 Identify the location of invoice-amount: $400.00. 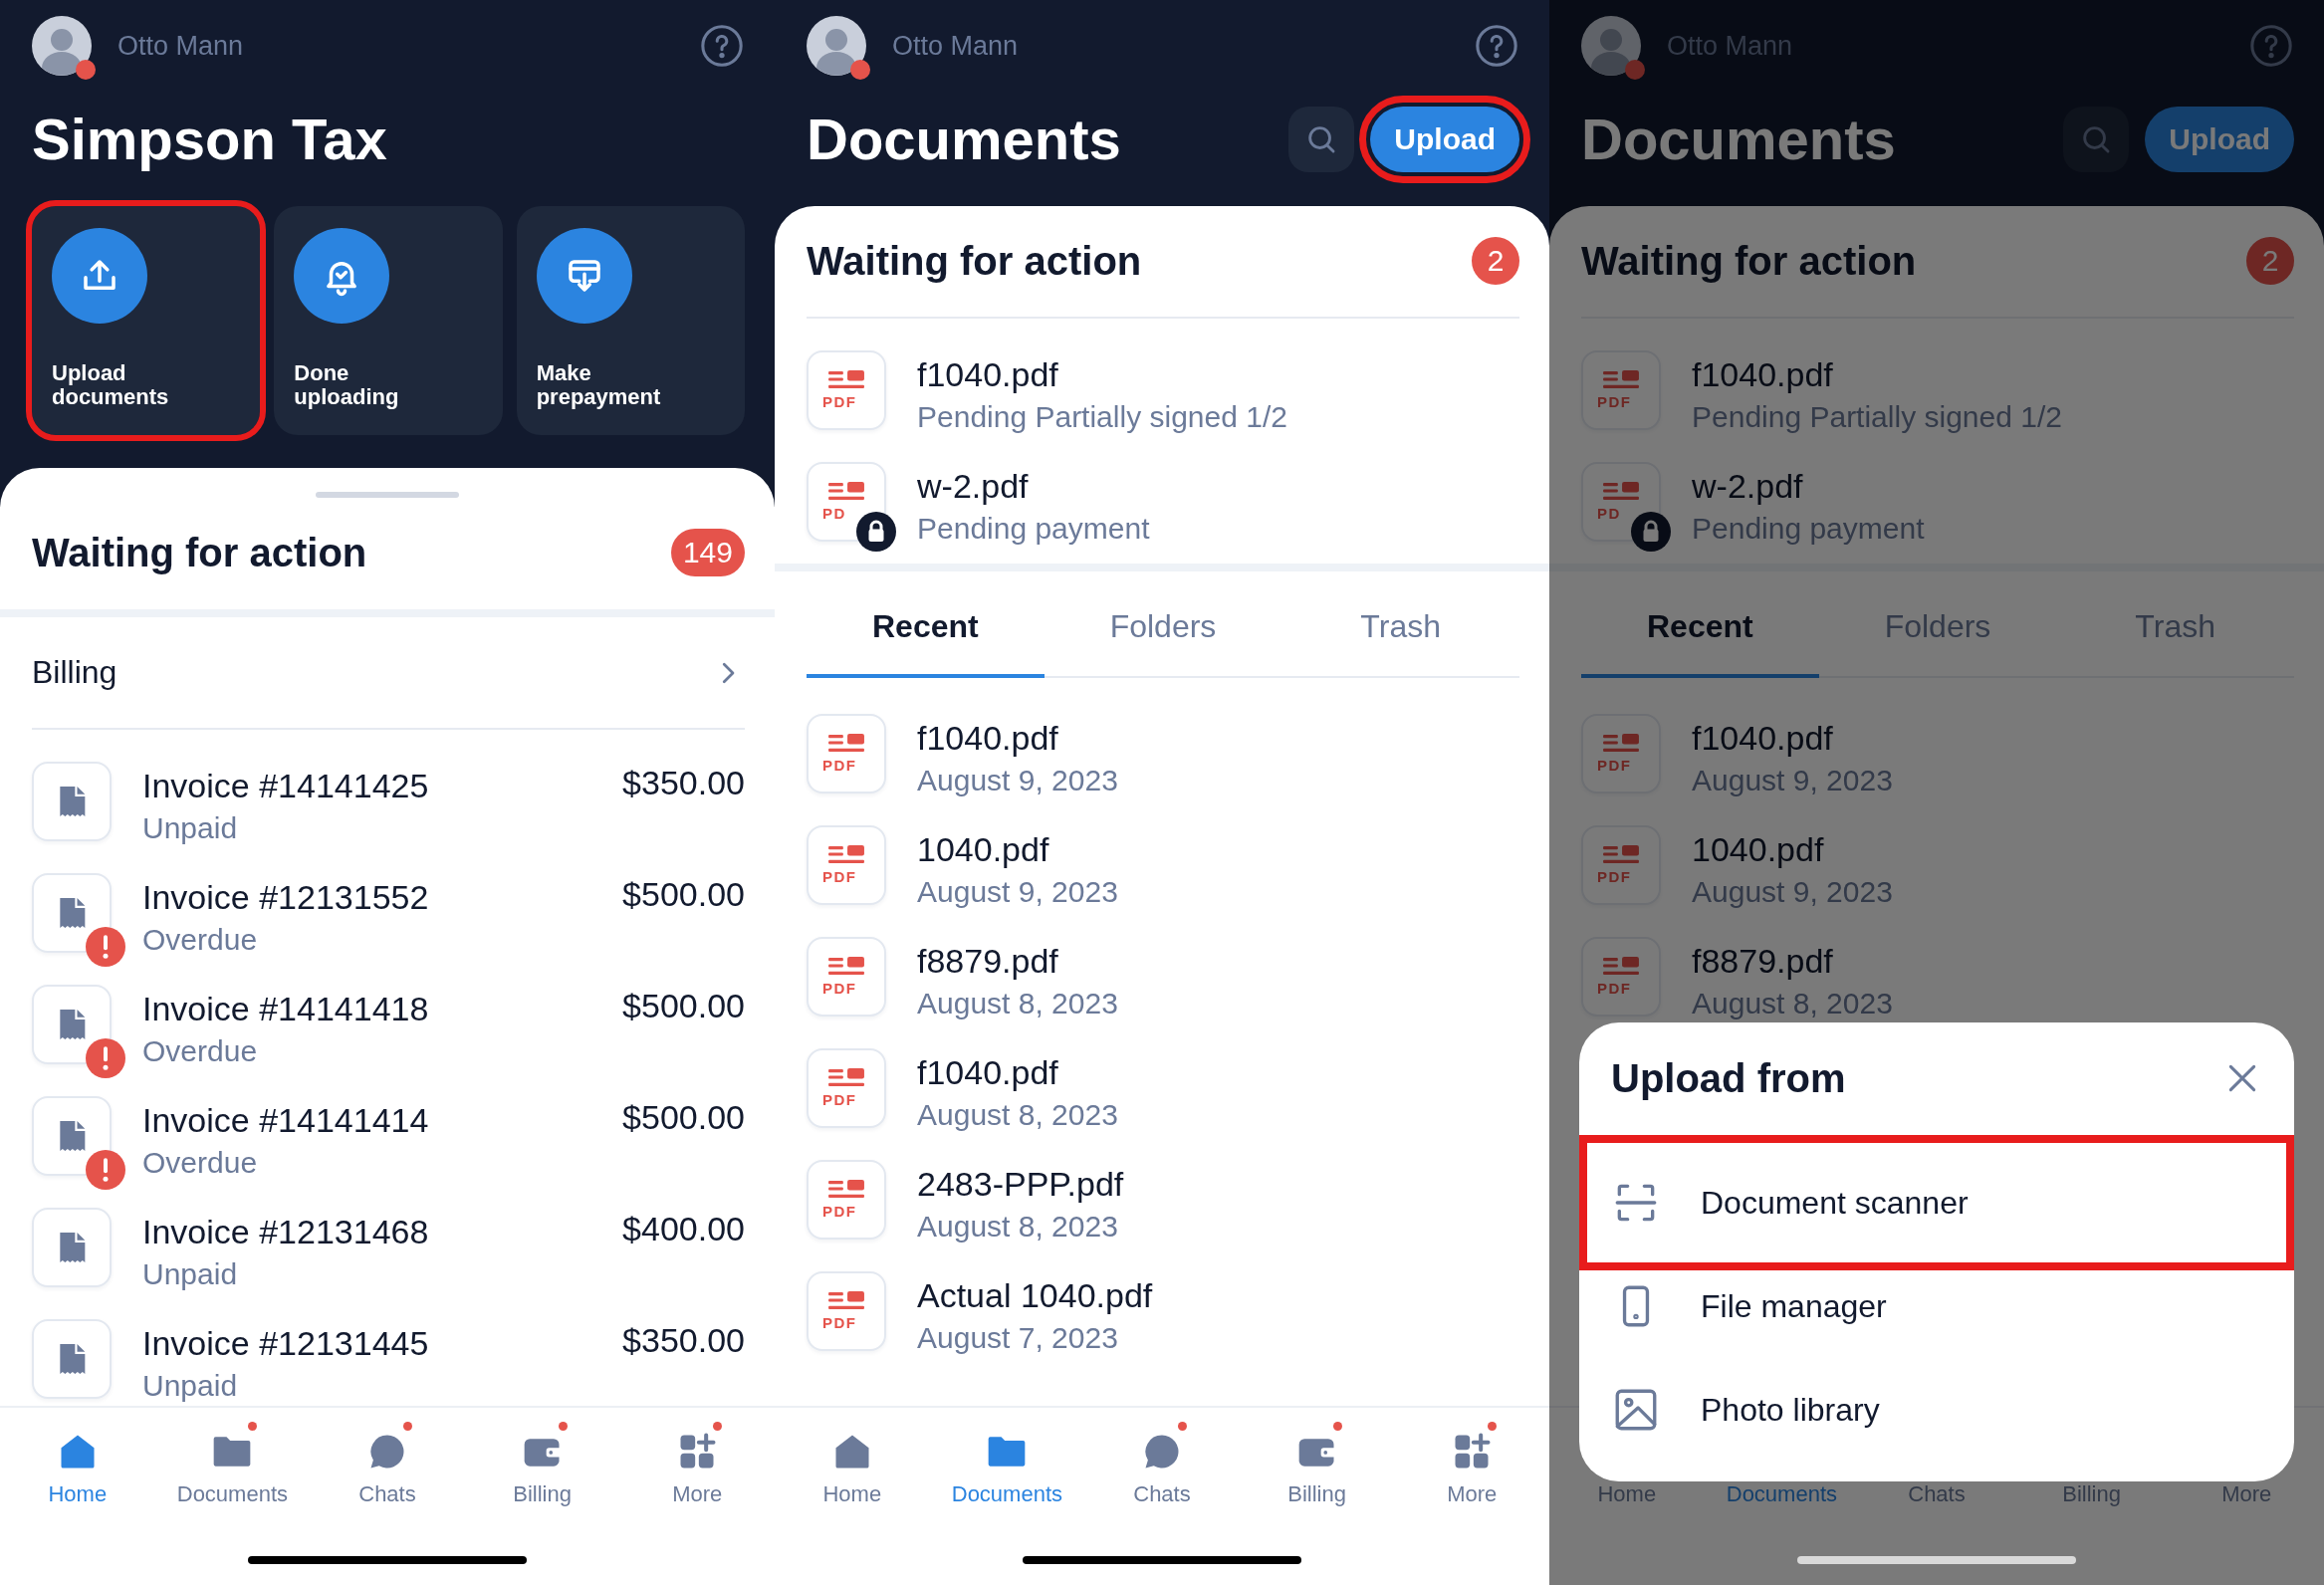
(683, 1229).